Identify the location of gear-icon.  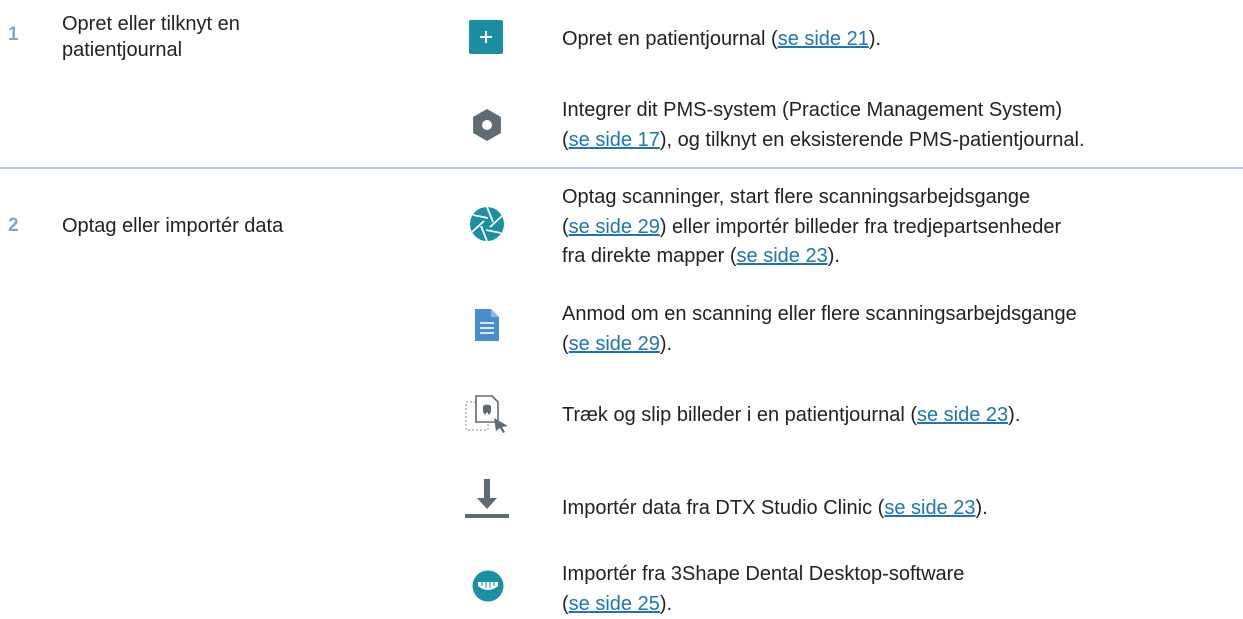
(487, 125).